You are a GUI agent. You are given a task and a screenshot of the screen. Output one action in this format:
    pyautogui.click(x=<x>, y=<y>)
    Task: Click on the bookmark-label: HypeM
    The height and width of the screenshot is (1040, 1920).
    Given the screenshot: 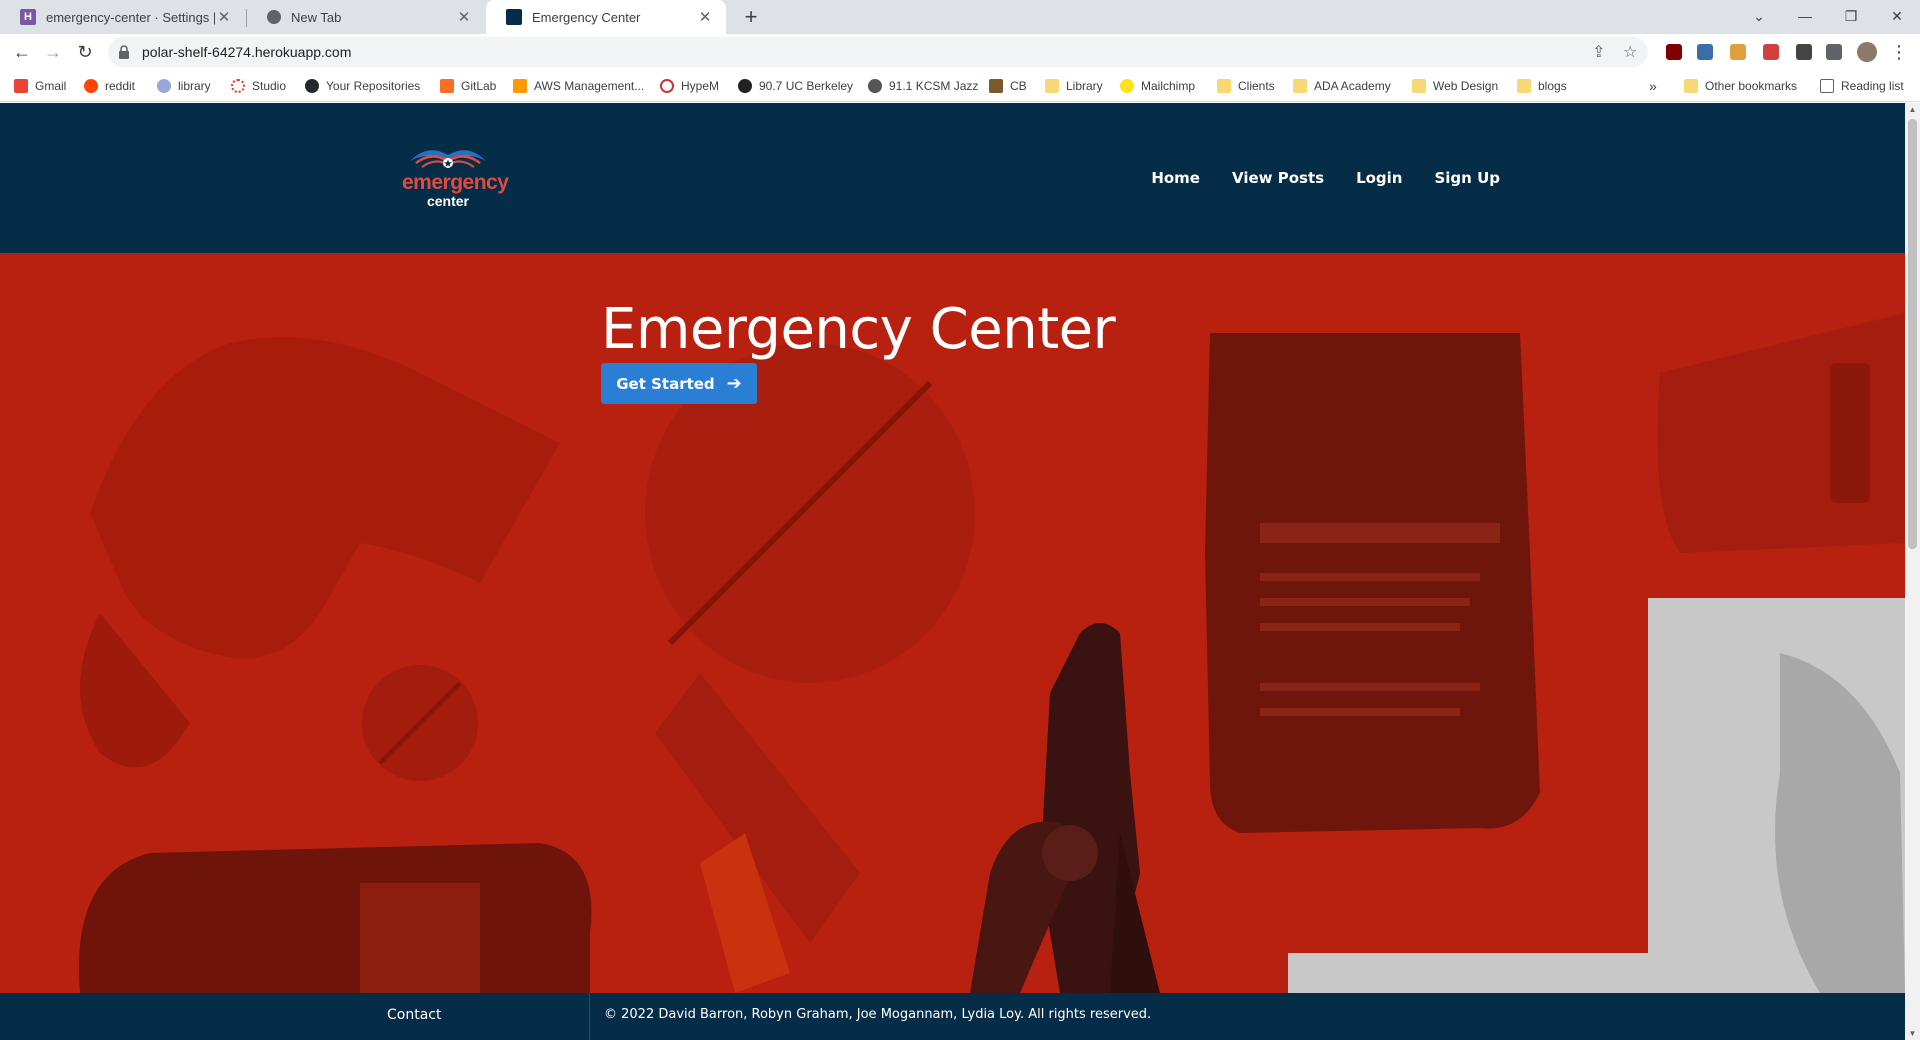 What is the action you would take?
    pyautogui.click(x=700, y=86)
    